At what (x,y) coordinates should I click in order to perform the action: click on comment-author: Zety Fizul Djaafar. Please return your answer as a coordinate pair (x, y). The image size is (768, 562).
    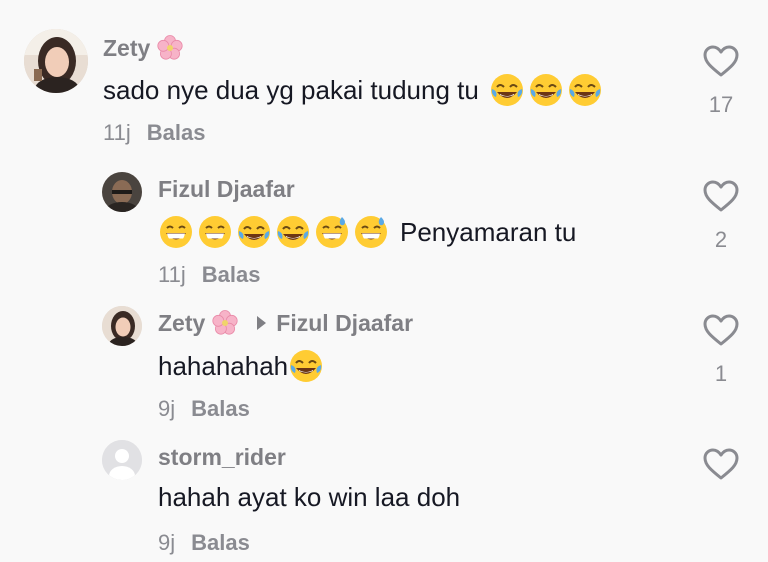
    Looking at the image, I should click on (285, 323).